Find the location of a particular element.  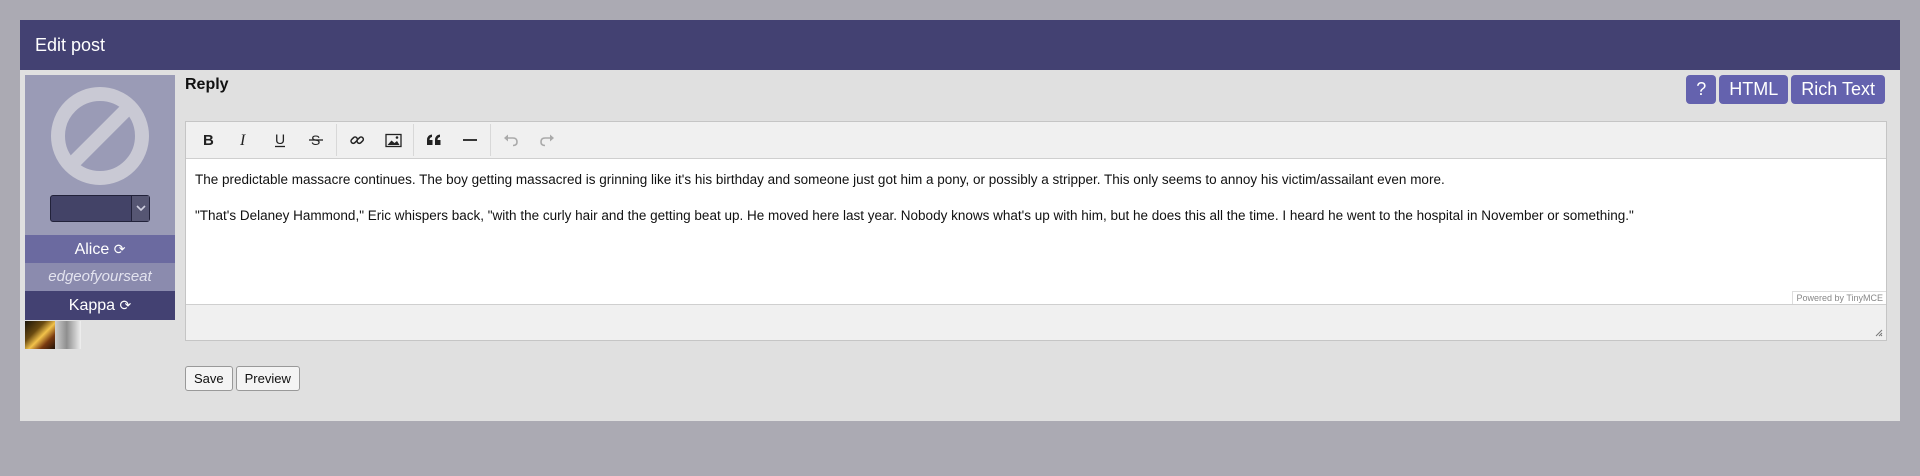

strikethrough-icon: S is located at coordinates (316, 140).